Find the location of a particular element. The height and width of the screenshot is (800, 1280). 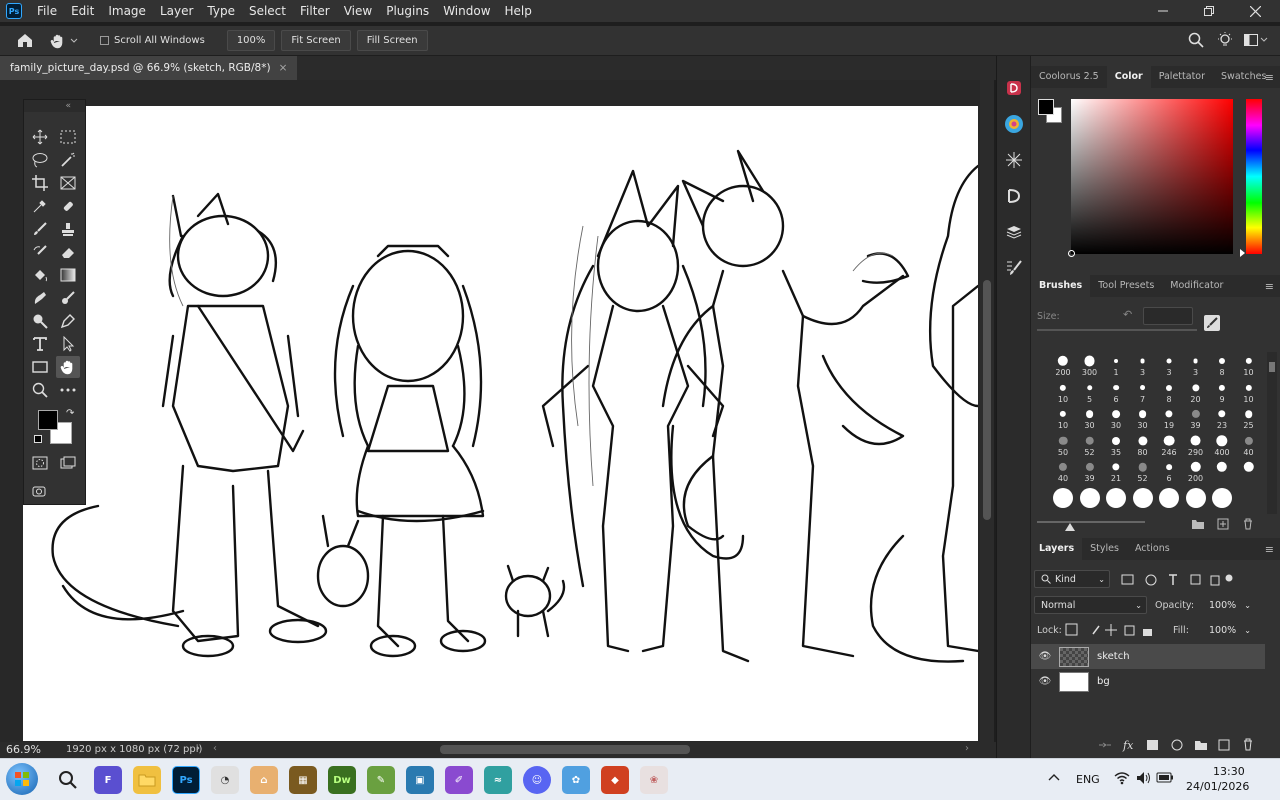

start-button is located at coordinates (22, 779).